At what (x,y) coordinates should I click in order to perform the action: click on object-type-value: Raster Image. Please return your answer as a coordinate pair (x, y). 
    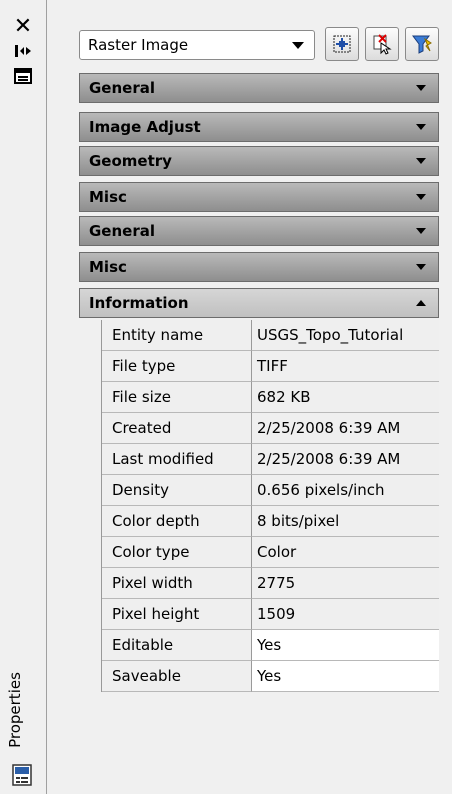
    Looking at the image, I should click on (138, 45).